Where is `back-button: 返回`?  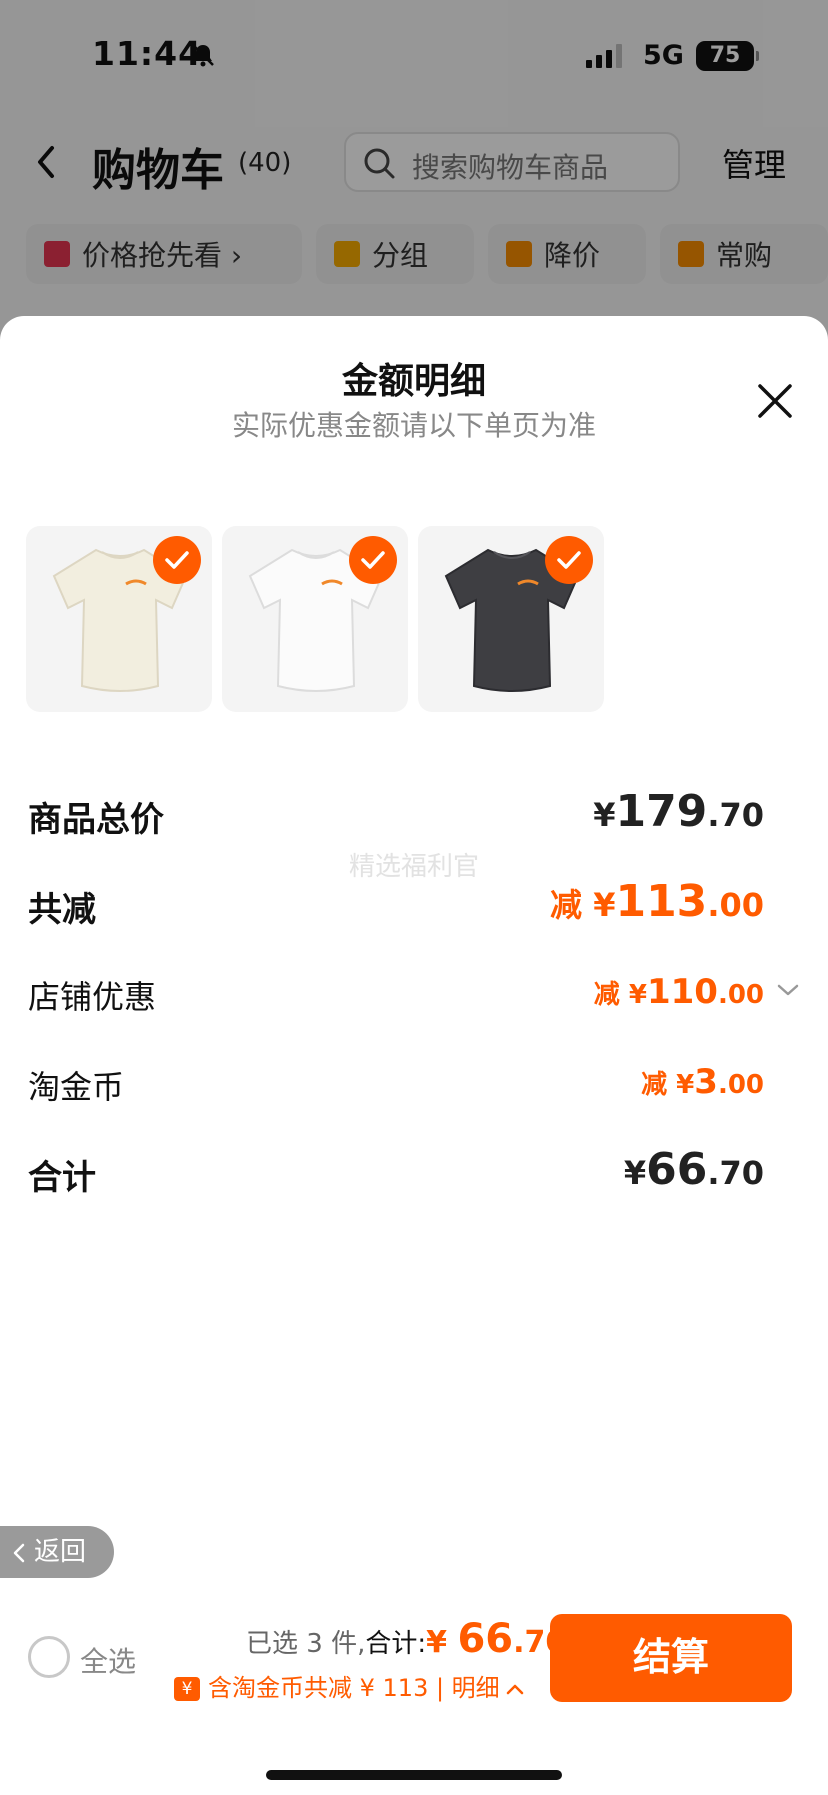 back-button: 返回 is located at coordinates (57, 1552).